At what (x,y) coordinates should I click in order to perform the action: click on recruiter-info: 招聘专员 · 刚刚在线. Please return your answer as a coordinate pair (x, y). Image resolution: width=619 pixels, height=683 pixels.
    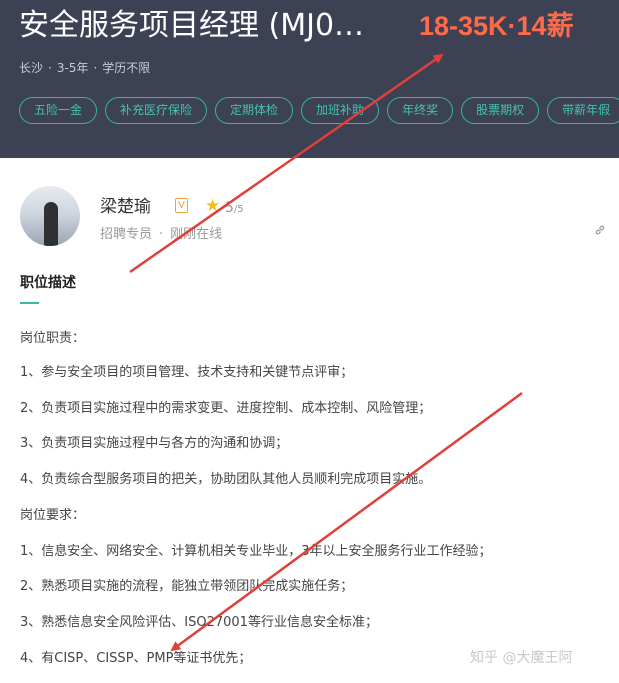
    Looking at the image, I should click on (161, 234).